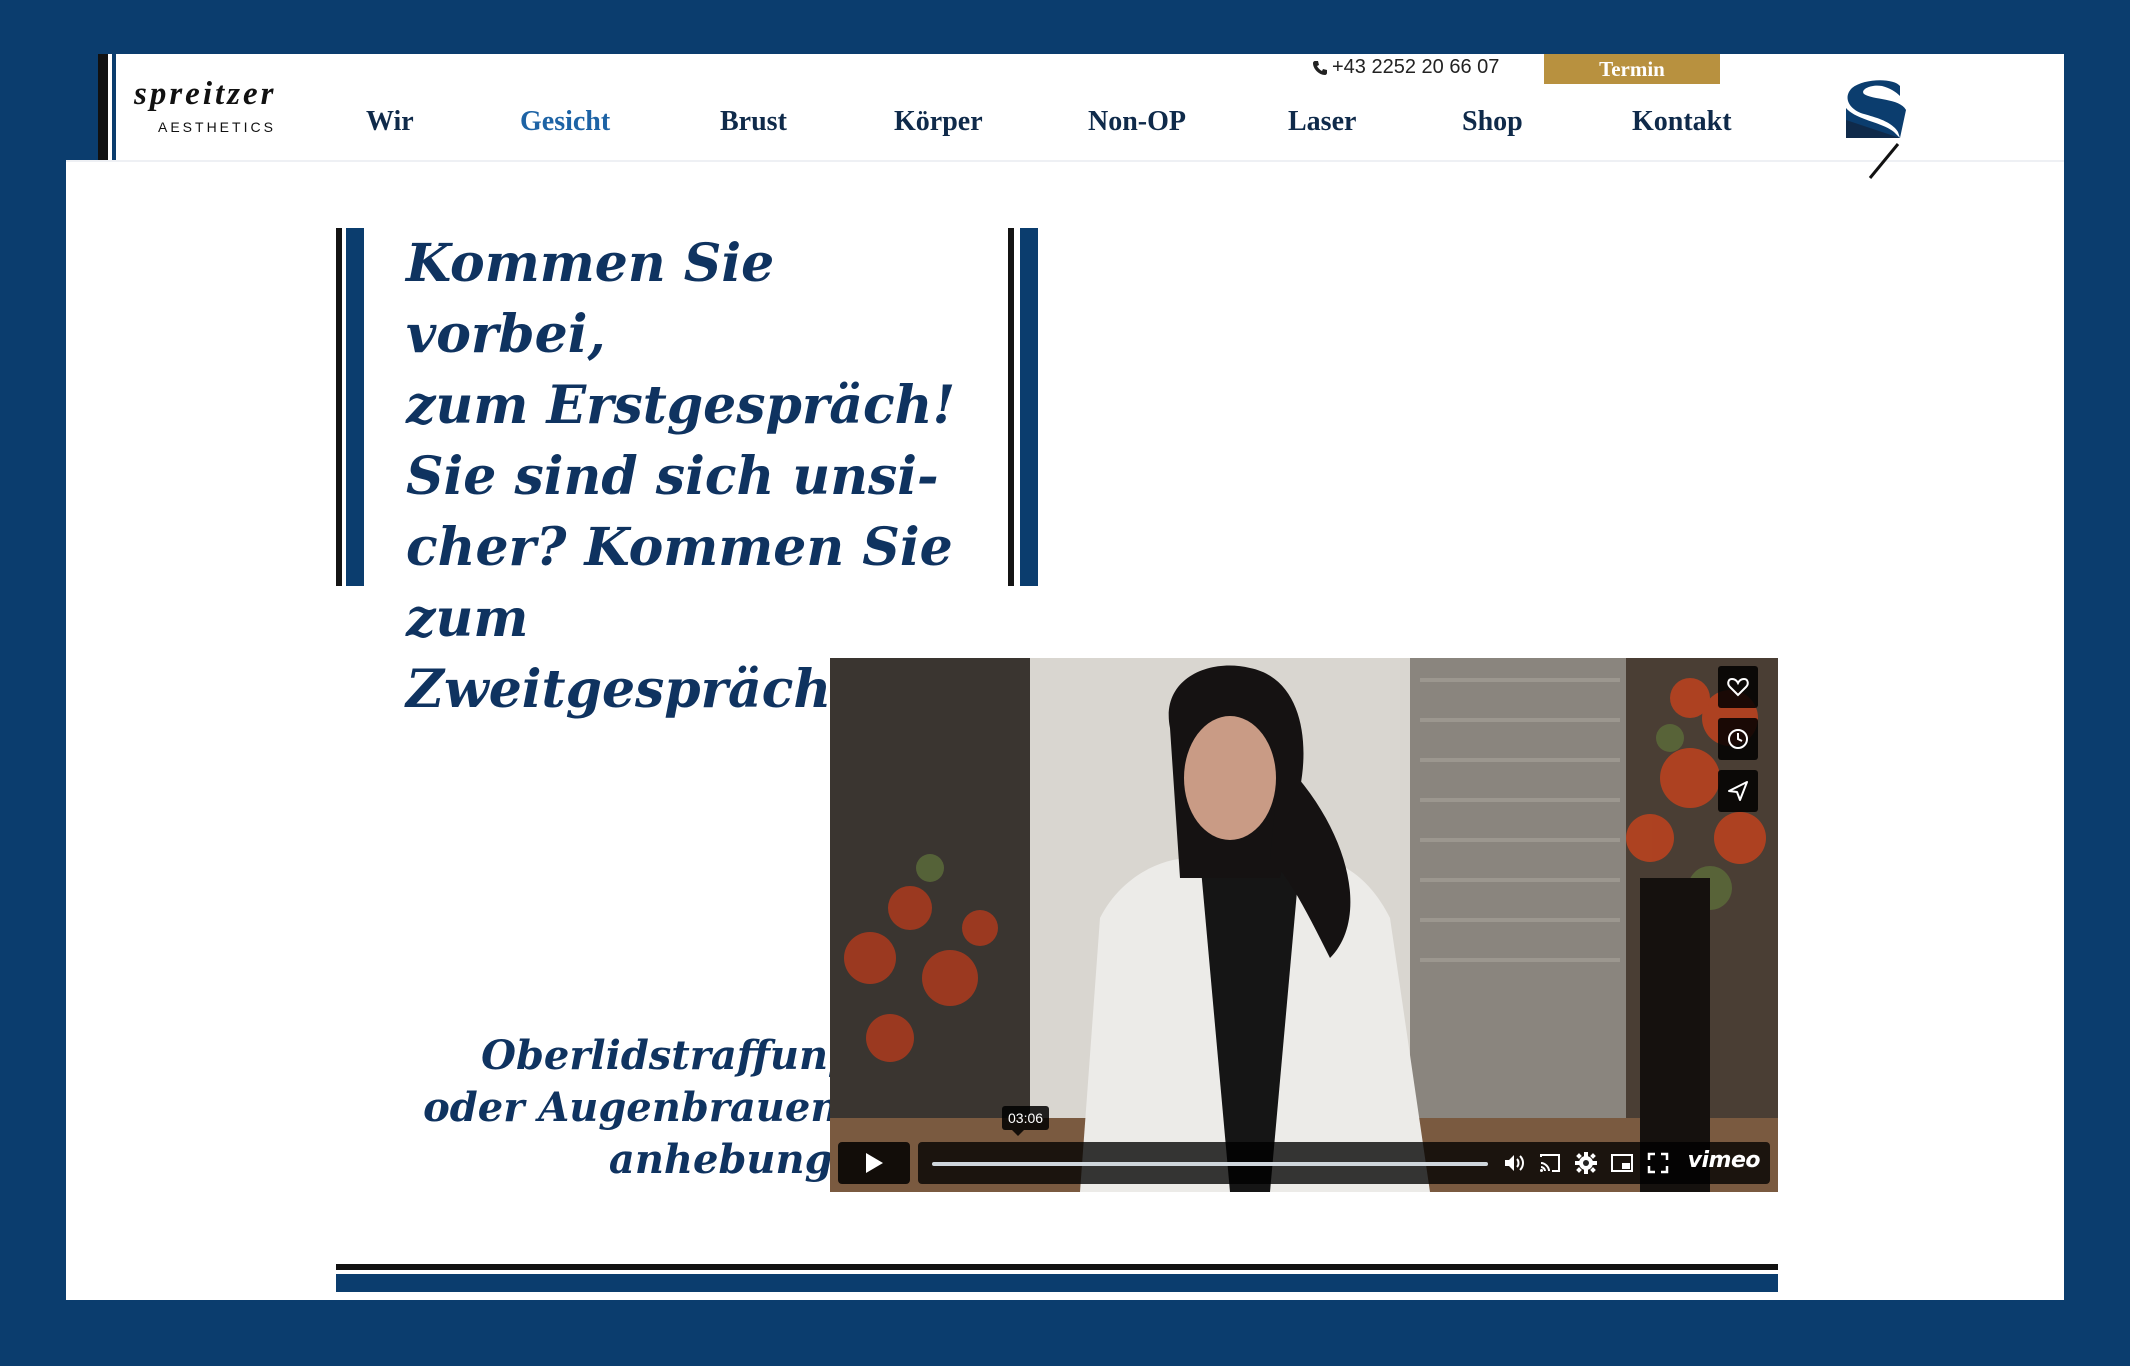 Image resolution: width=2130 pixels, height=1366 pixels. Describe the element at coordinates (1210, 1164) in the screenshot. I see `progress-bar` at that location.